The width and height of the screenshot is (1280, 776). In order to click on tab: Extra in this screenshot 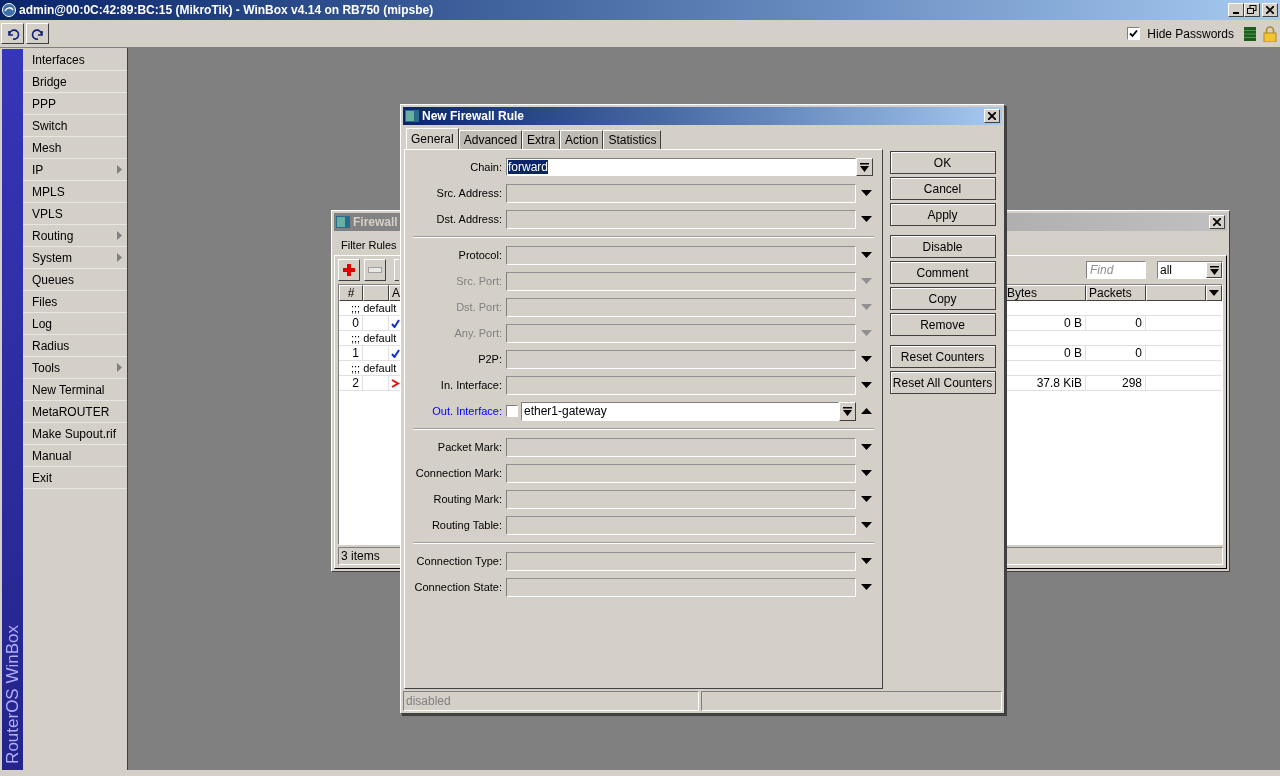, I will do `click(541, 139)`.